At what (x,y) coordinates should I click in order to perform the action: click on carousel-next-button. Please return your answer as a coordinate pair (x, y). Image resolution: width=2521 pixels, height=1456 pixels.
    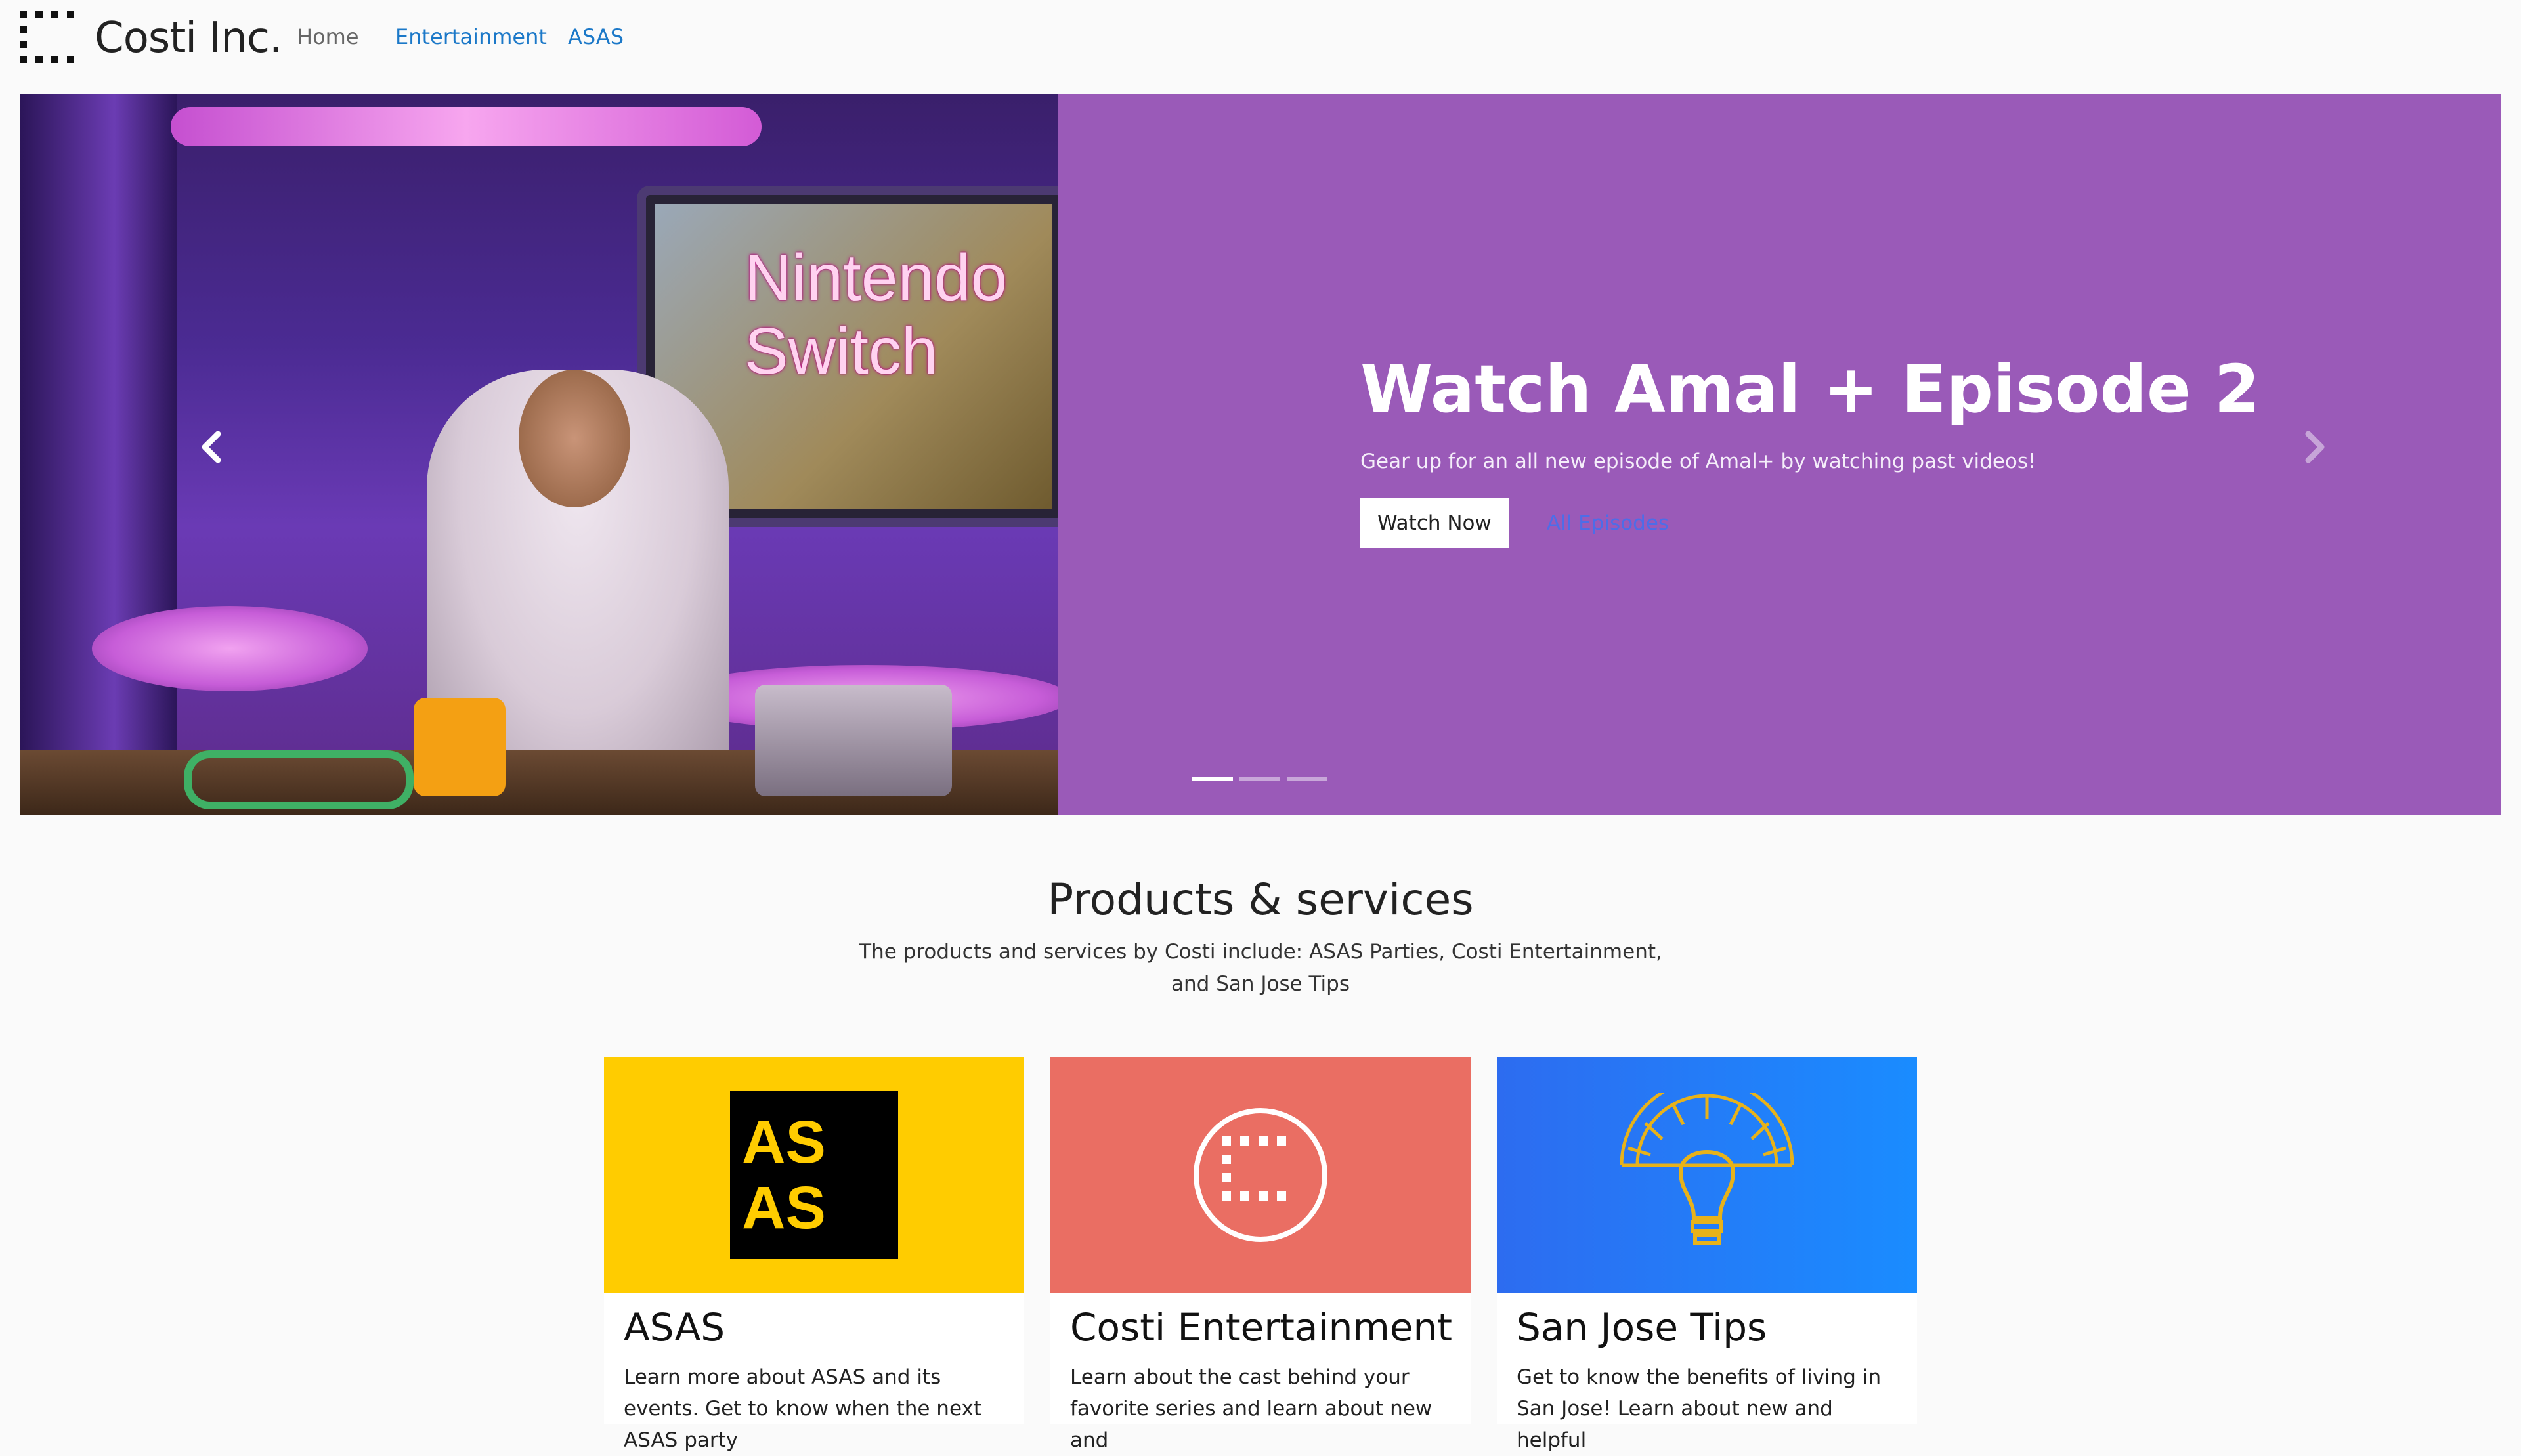
    Looking at the image, I should click on (2315, 454).